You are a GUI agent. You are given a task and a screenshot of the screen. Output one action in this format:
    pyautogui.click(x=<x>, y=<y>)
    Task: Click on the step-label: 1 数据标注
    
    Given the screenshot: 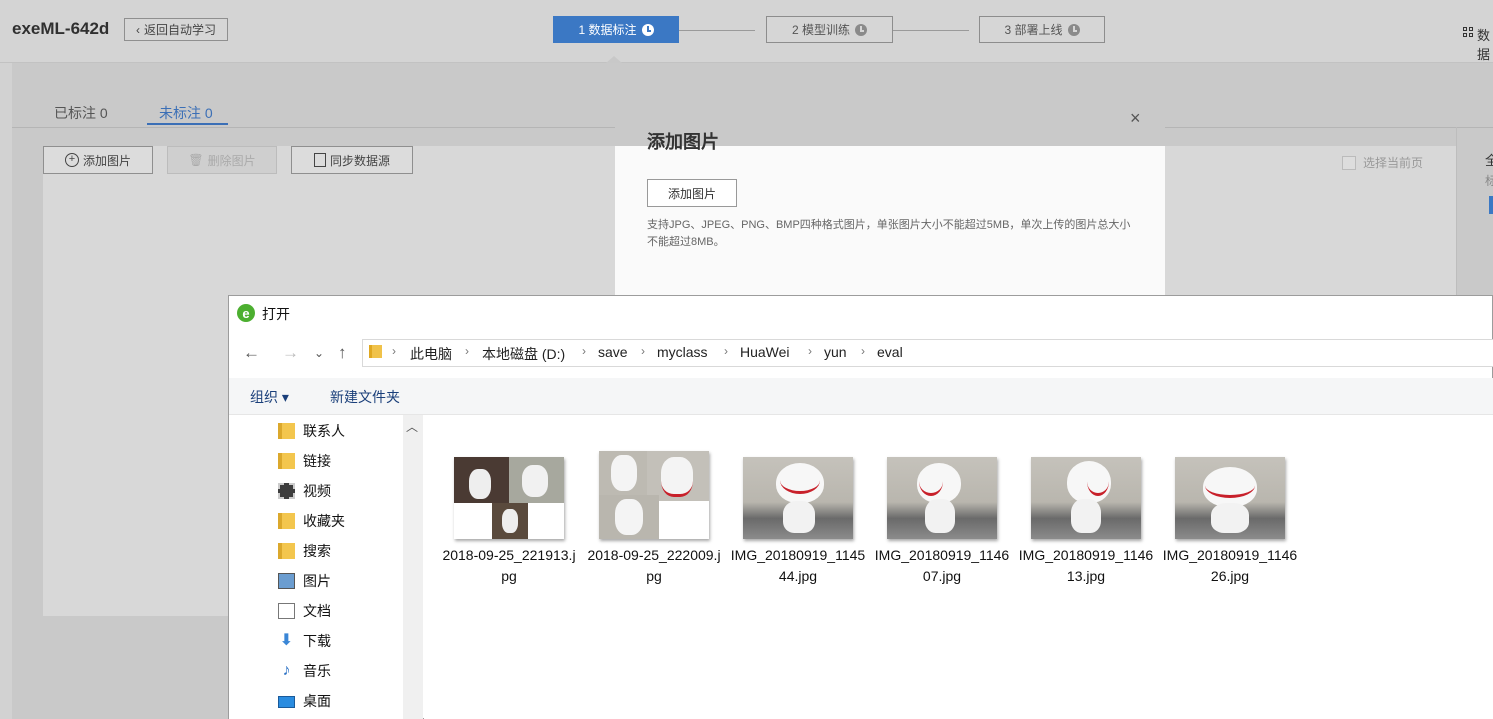 What is the action you would take?
    pyautogui.click(x=607, y=30)
    